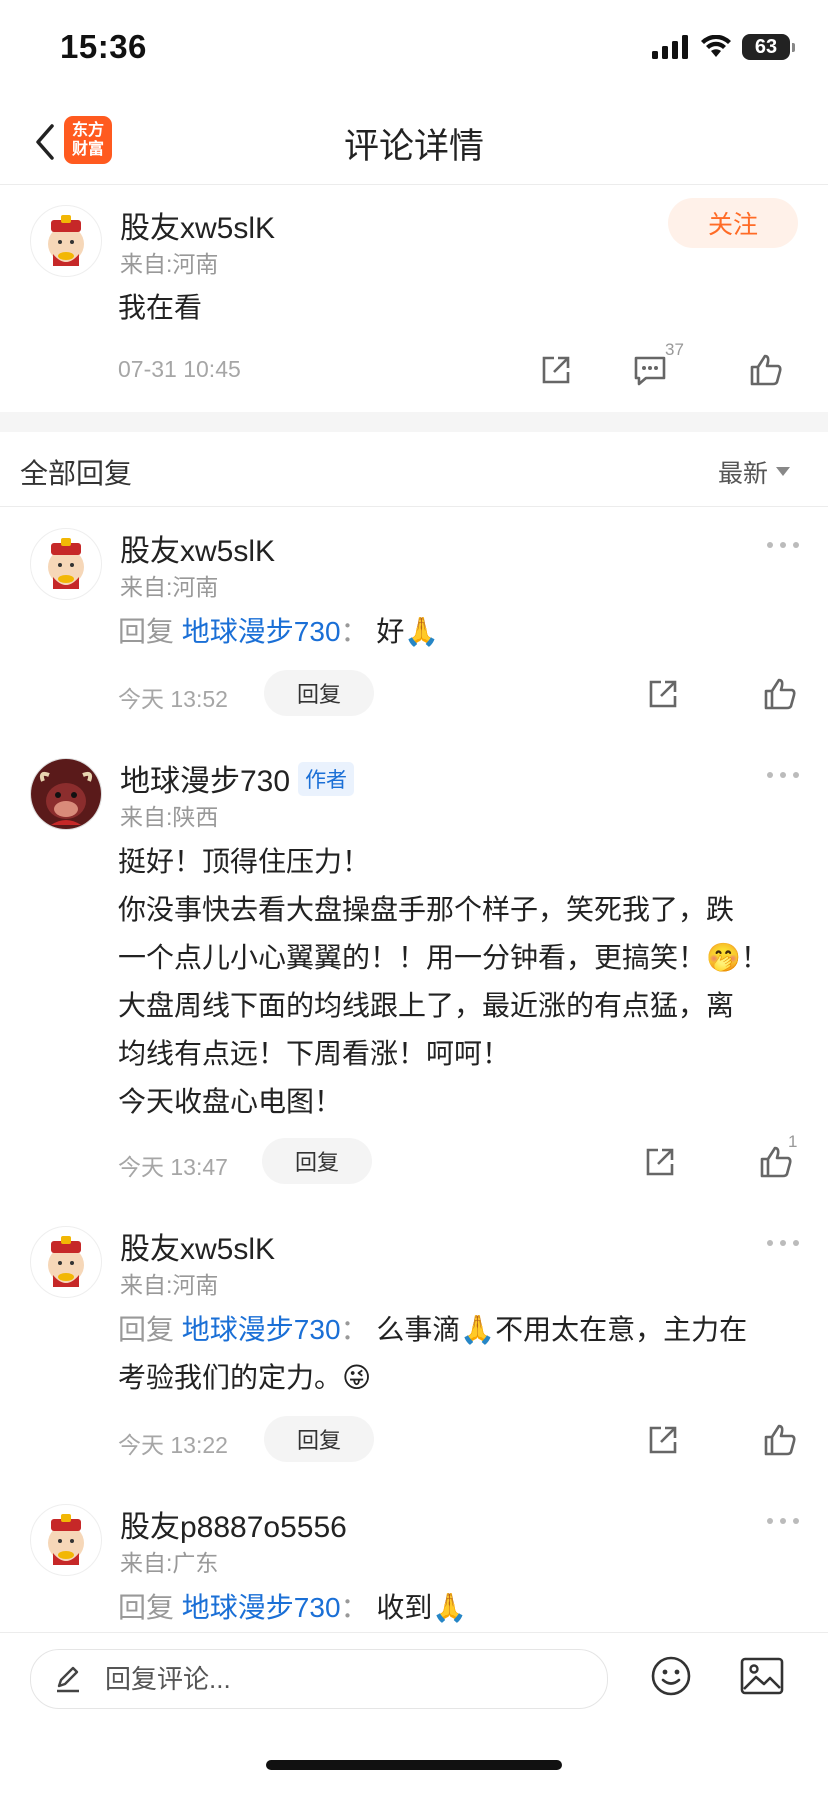 This screenshot has width=828, height=1793. Describe the element at coordinates (314, 1053) in the screenshot. I see `reply-line: 均线有点远！下周看涨！呵呵！` at that location.